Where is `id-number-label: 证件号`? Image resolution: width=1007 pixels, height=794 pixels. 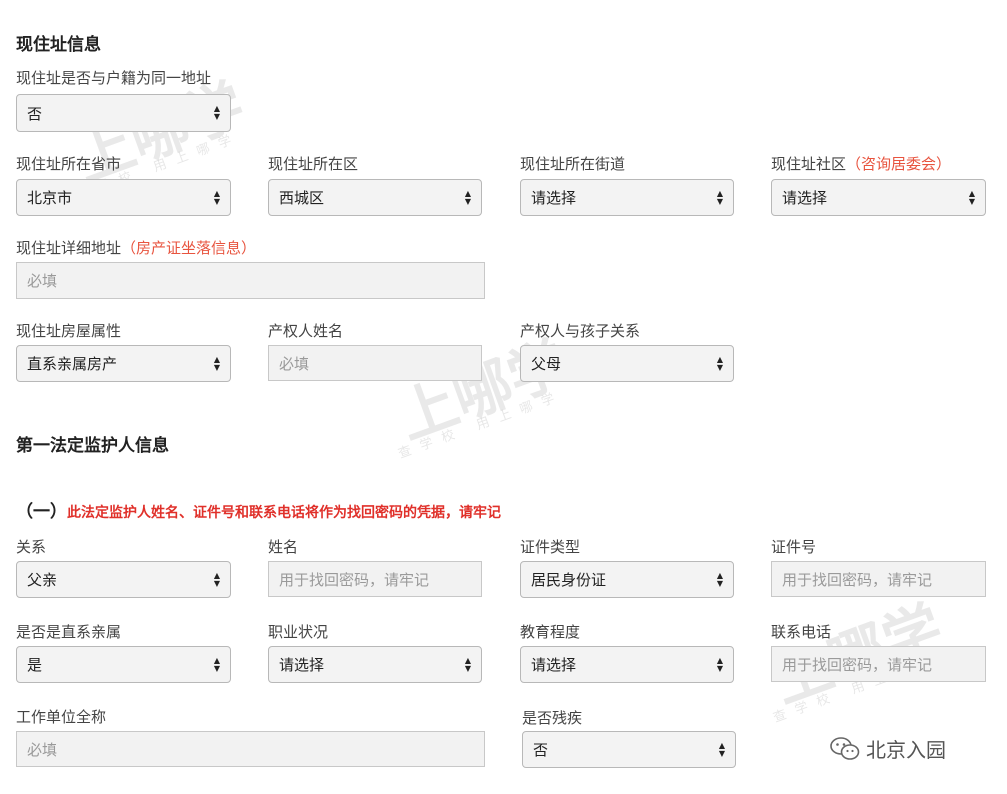
id-number-label: 证件号 is located at coordinates (794, 547).